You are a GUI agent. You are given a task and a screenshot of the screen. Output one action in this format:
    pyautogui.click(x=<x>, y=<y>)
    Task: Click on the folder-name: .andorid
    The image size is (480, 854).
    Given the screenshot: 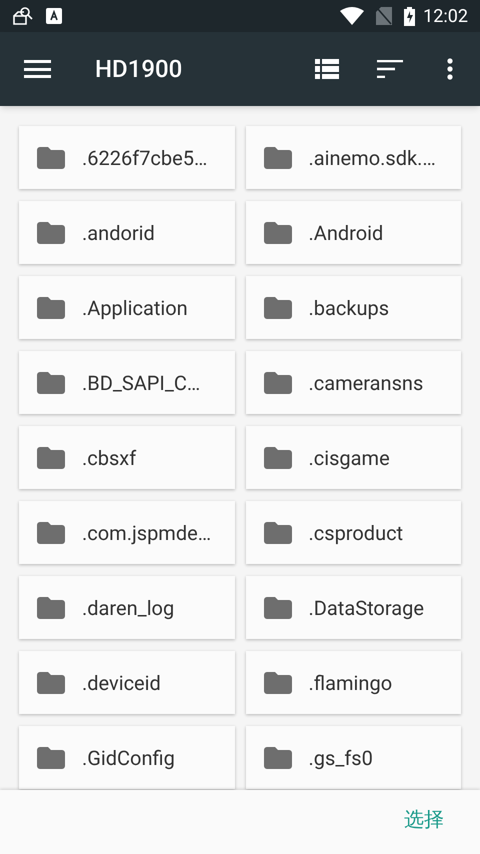 What is the action you would take?
    pyautogui.click(x=118, y=233)
    